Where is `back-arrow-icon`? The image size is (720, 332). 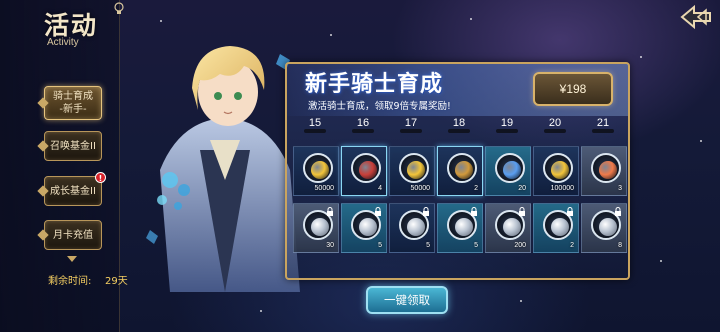
back-arrow-icon is located at coordinates (696, 17).